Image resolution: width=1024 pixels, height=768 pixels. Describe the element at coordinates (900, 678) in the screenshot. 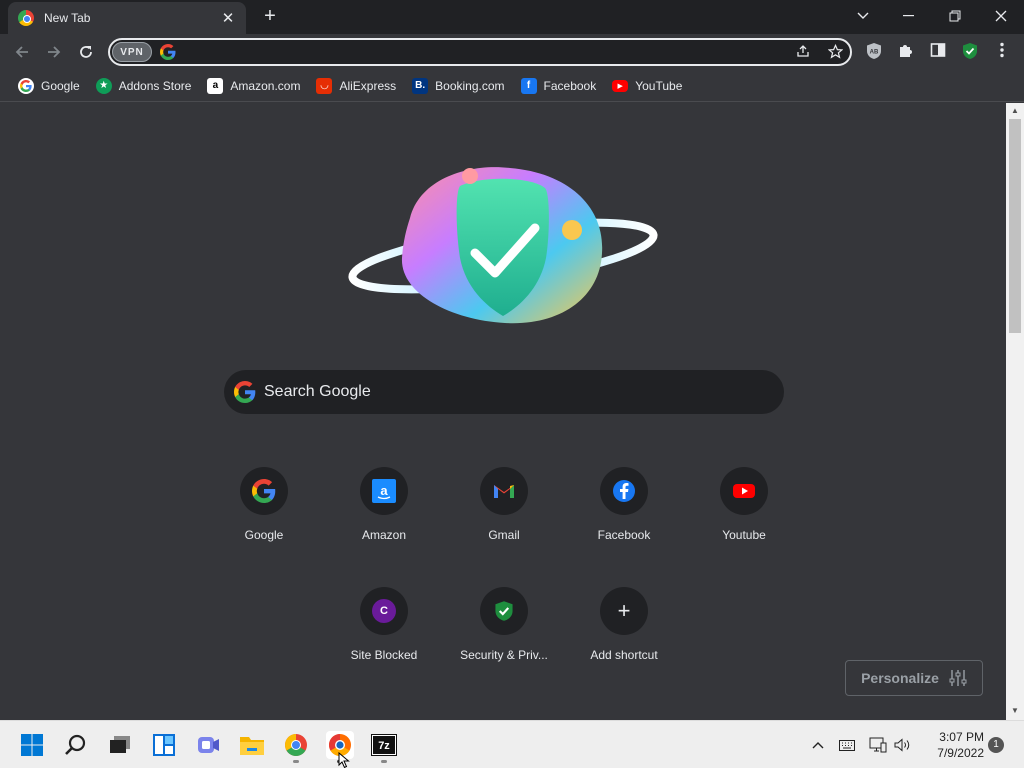

I see `personalize-label: Personalize` at that location.